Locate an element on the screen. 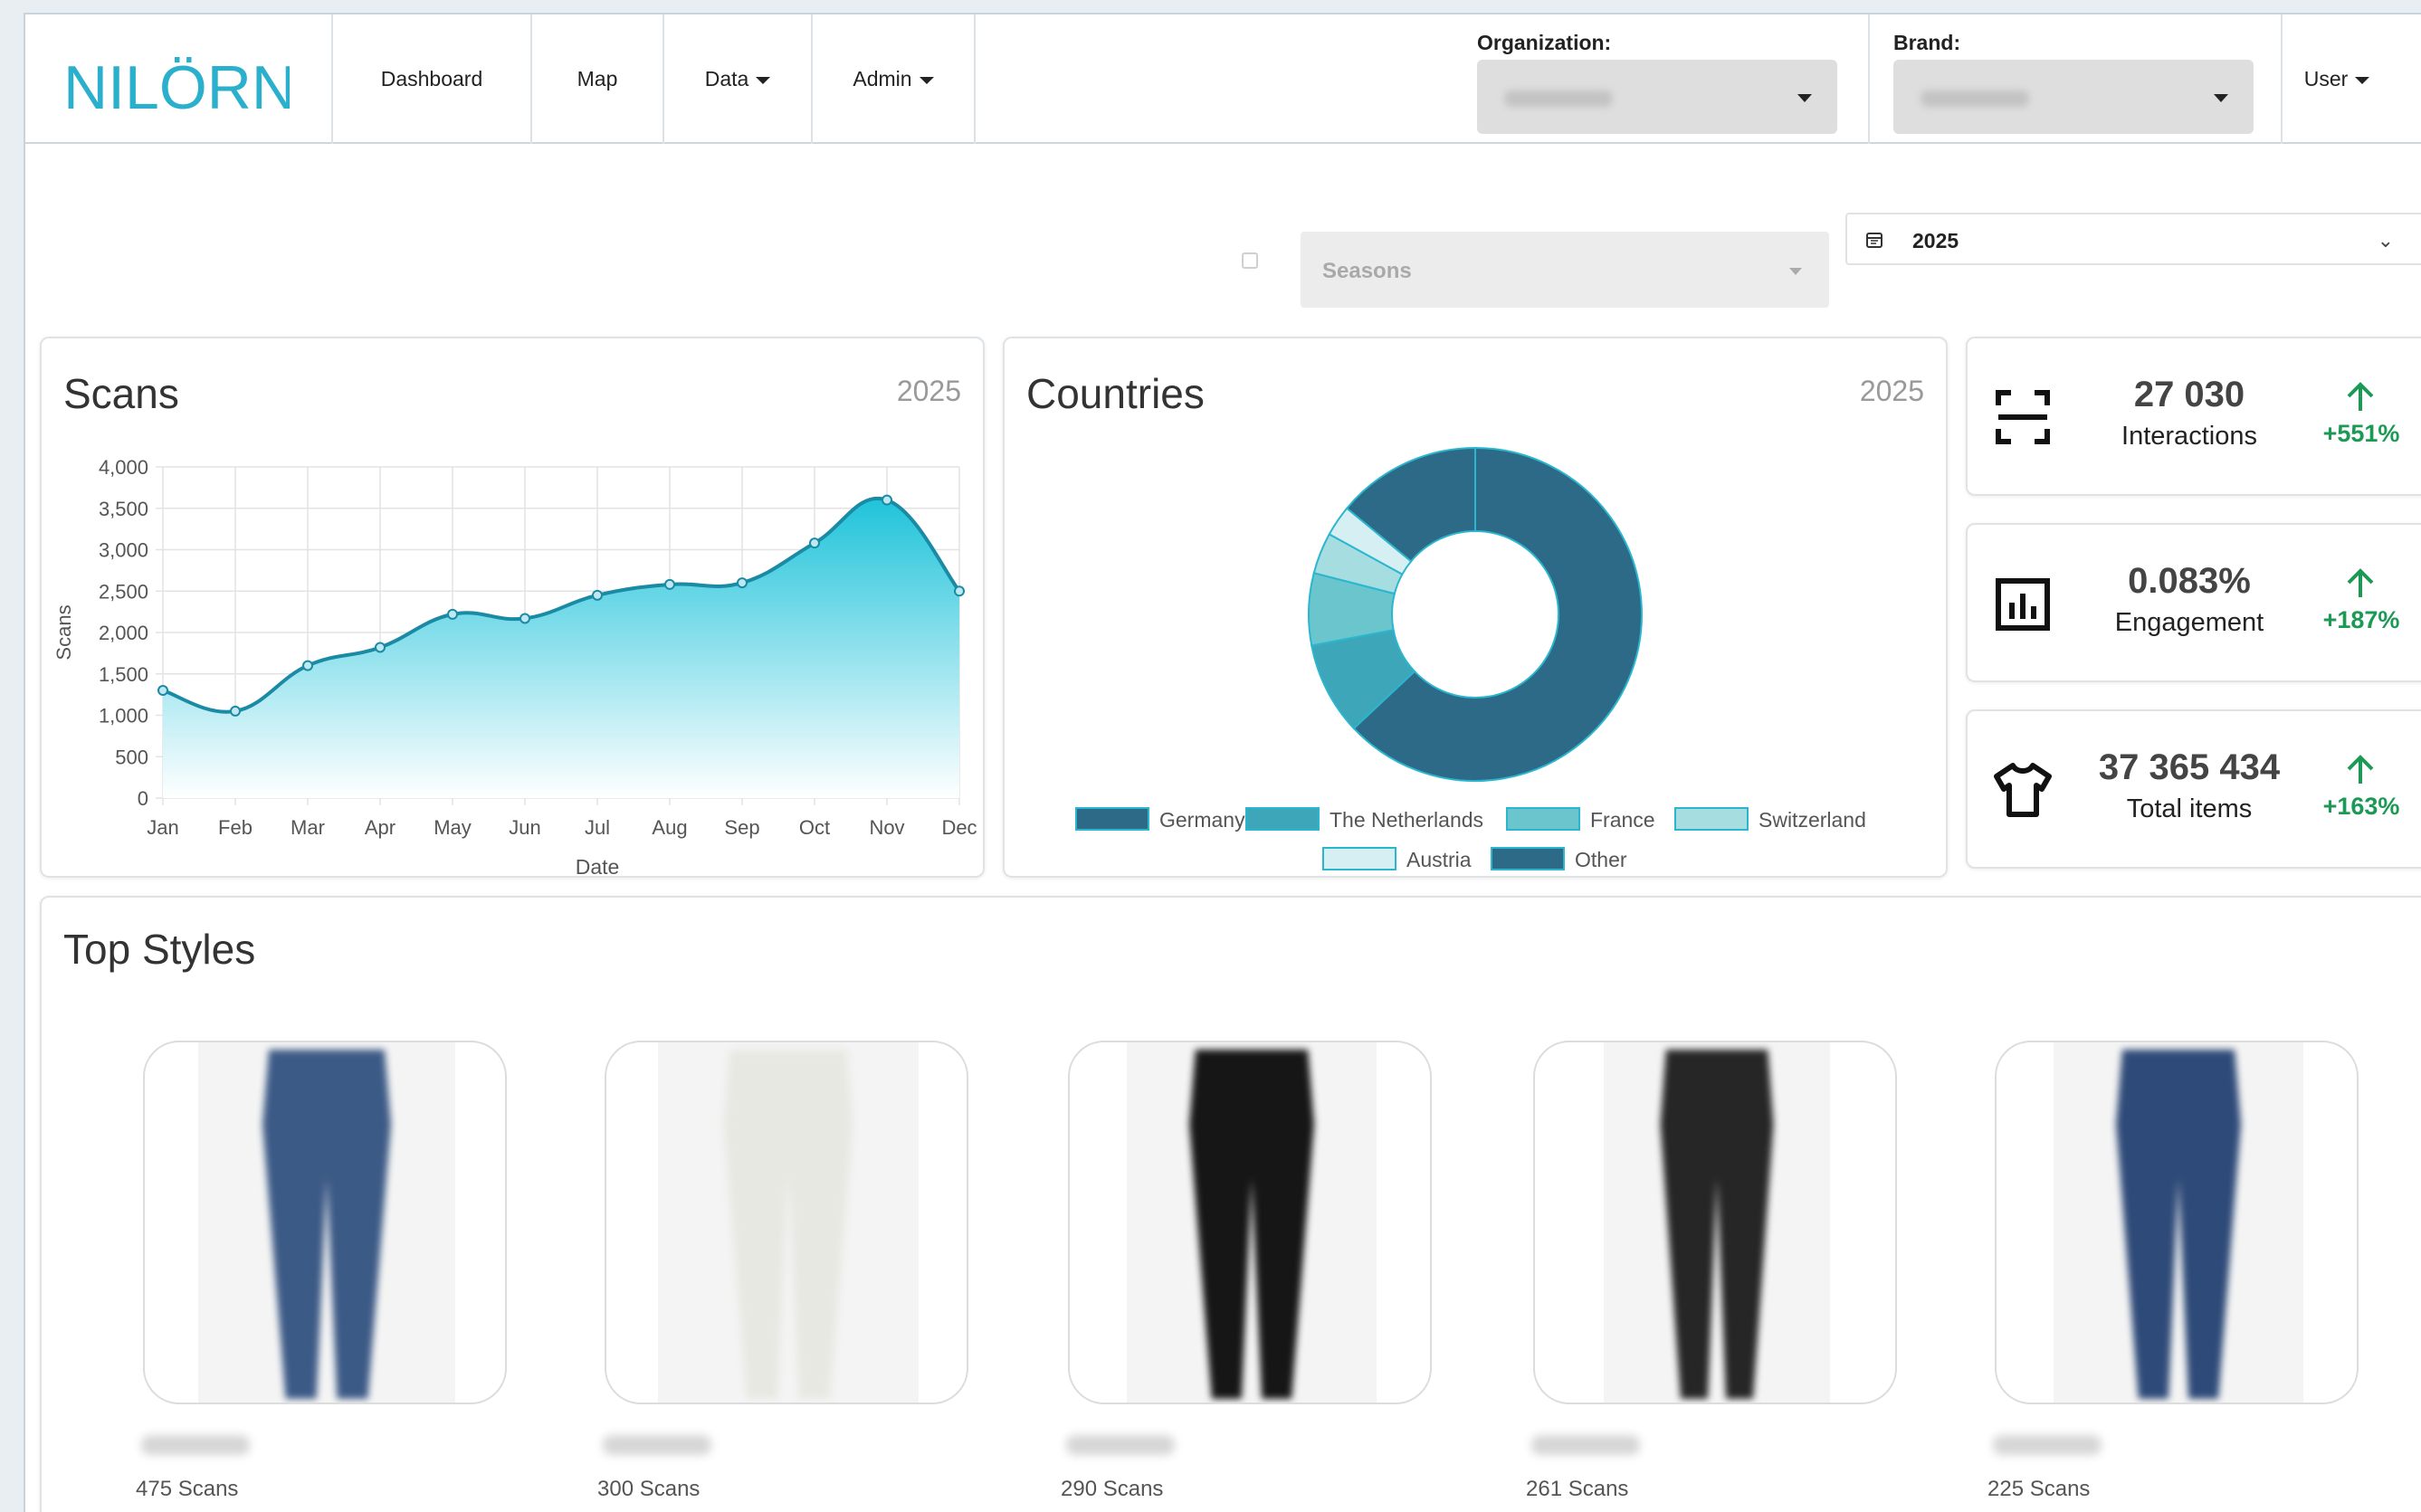 Image resolution: width=2421 pixels, height=1512 pixels. nav-data-dropdown: Data is located at coordinates (738, 79).